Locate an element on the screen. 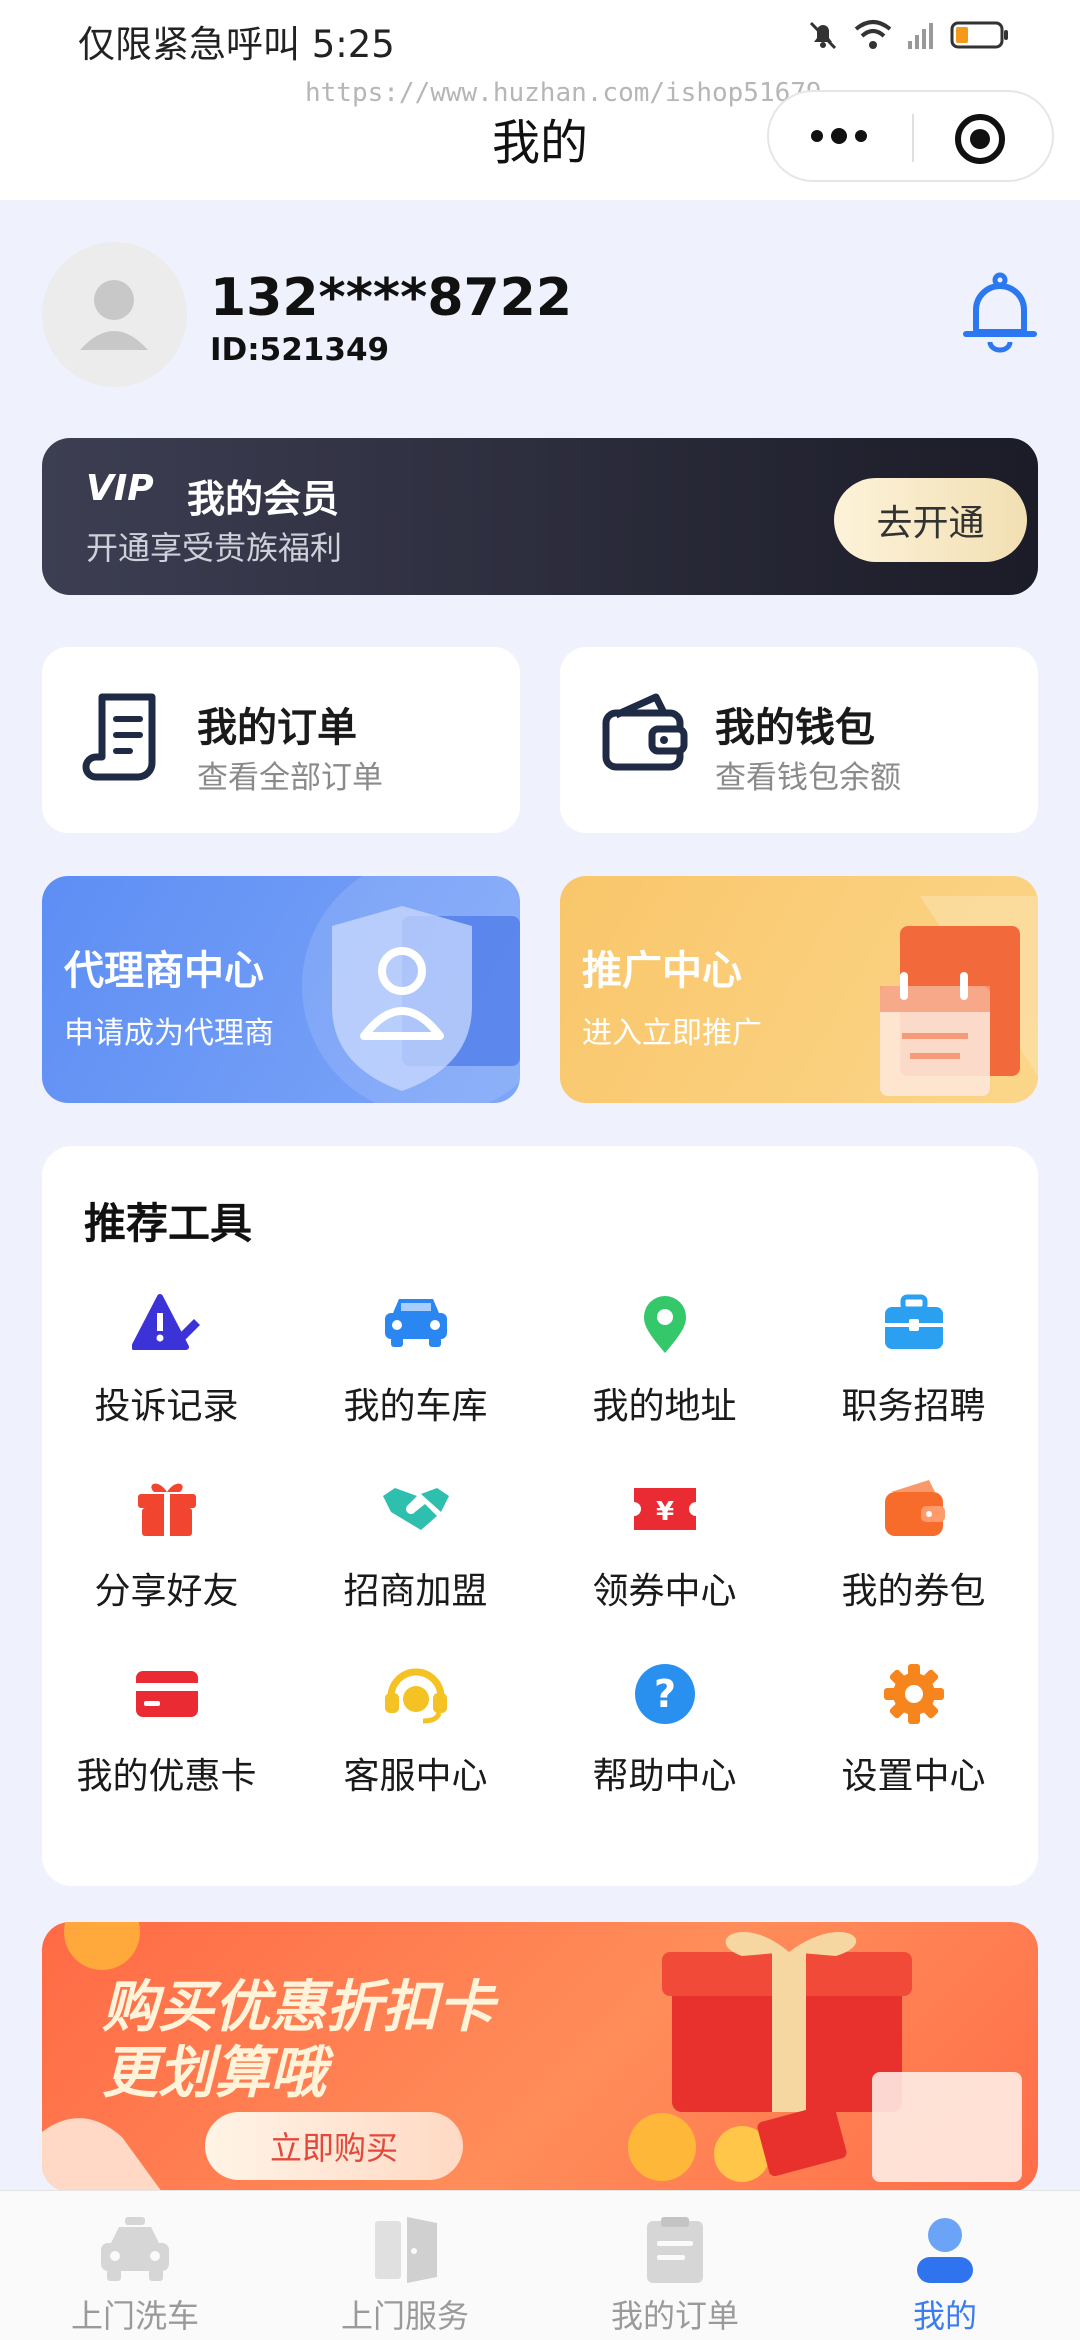  my-orders-subtitle: 查看全部订单 is located at coordinates (290, 778).